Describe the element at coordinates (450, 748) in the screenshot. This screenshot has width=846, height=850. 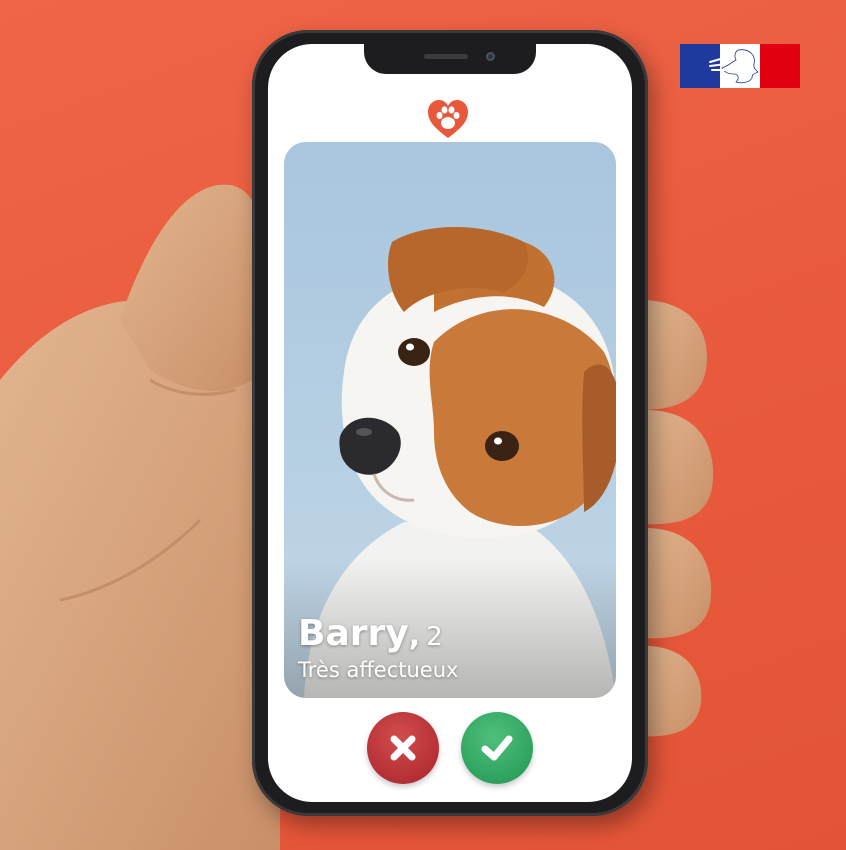
I see `action-buttons` at that location.